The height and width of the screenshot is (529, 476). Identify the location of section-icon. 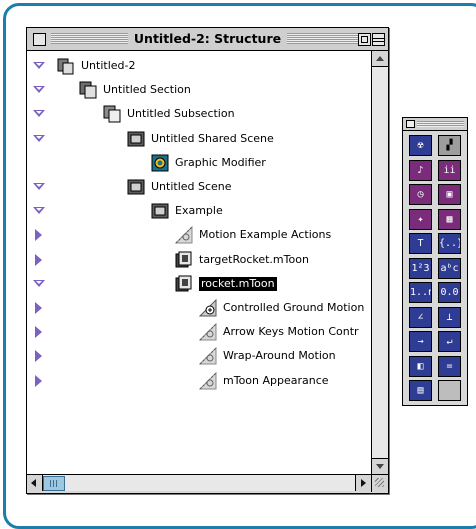
(88, 90).